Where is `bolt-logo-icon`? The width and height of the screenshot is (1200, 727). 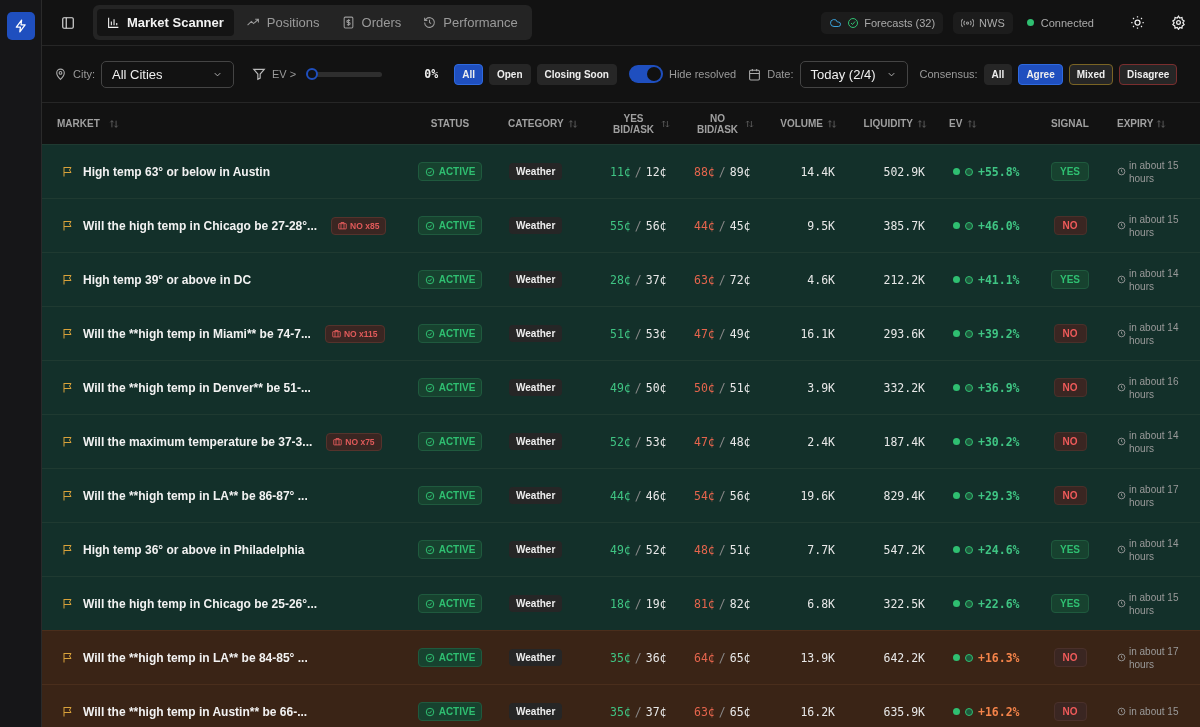
bolt-logo-icon is located at coordinates (20, 26).